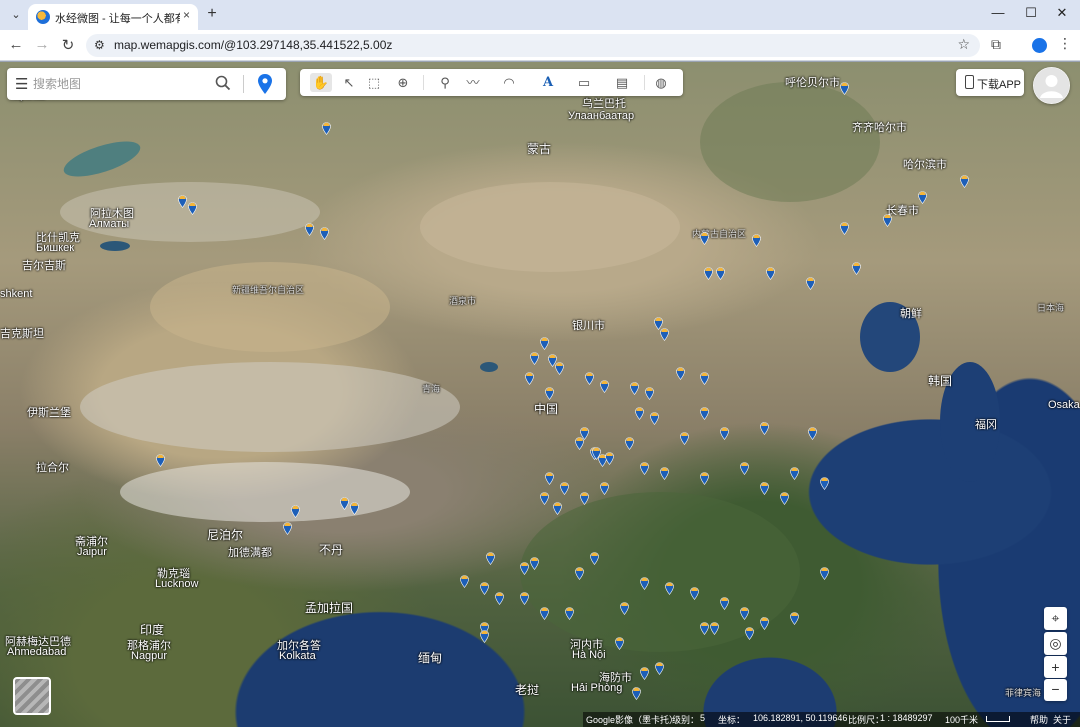 The width and height of the screenshot is (1080, 727). I want to click on zoom-area-icon: ⊕, so click(403, 82).